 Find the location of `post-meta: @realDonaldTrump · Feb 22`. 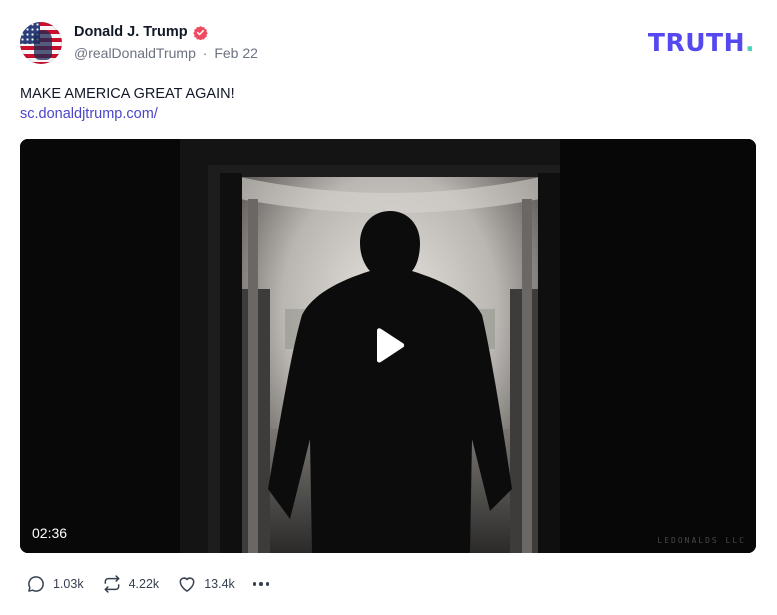

post-meta: @realDonaldTrump · Feb 22 is located at coordinates (166, 53).